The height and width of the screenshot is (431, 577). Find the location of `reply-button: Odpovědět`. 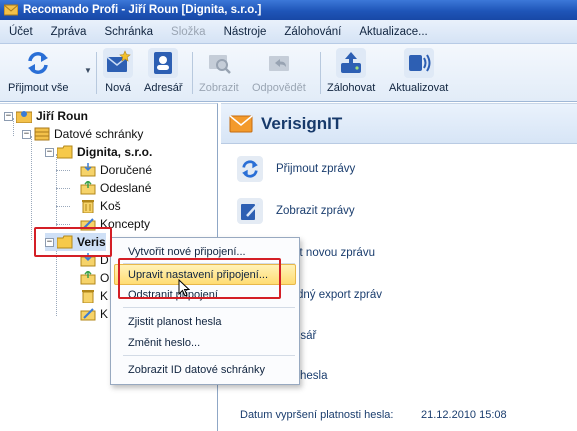

reply-button: Odpovědět is located at coordinates (279, 71).